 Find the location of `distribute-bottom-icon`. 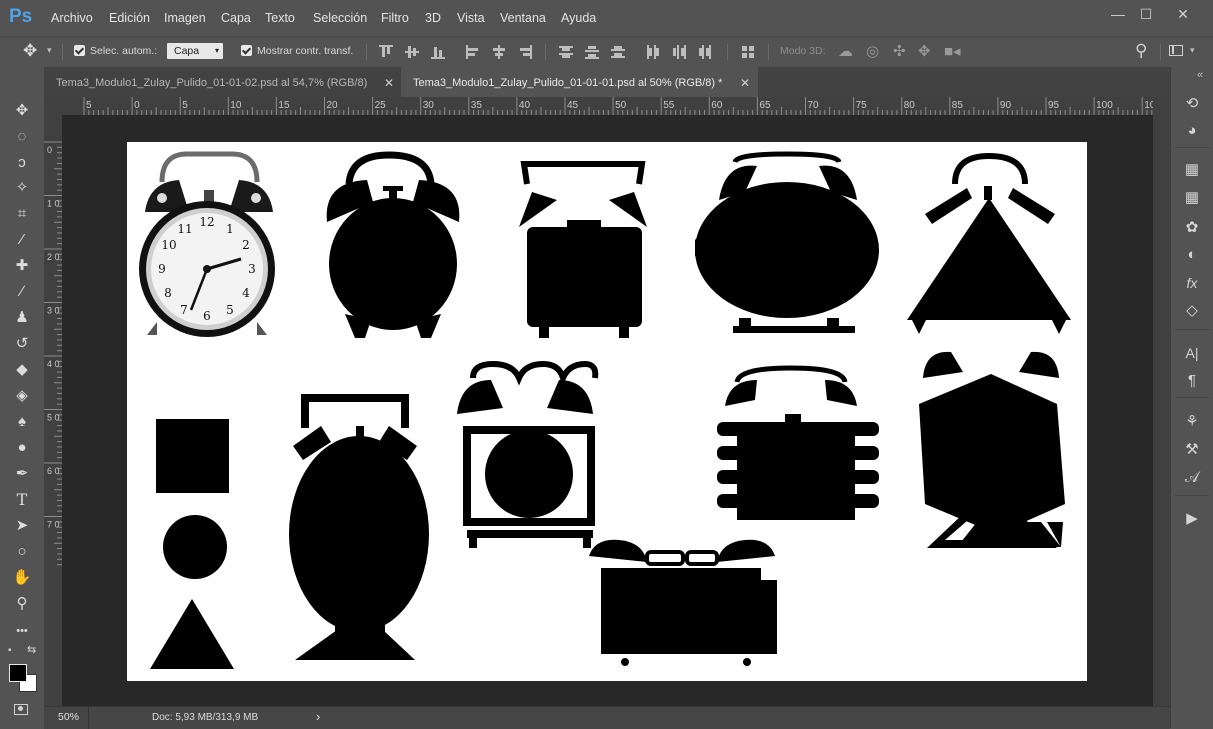

distribute-bottom-icon is located at coordinates (618, 52).